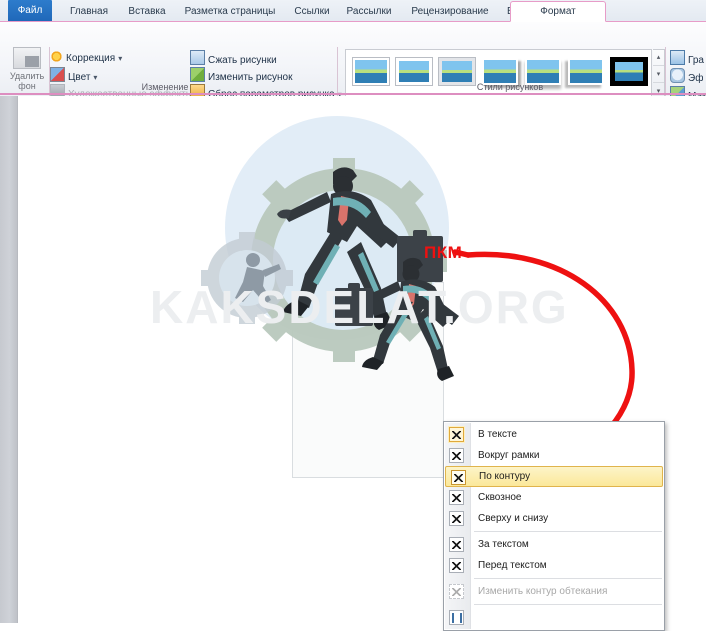 The image size is (706, 631). Describe the element at coordinates (8, 359) in the screenshot. I see `left-margin-gutter` at that location.